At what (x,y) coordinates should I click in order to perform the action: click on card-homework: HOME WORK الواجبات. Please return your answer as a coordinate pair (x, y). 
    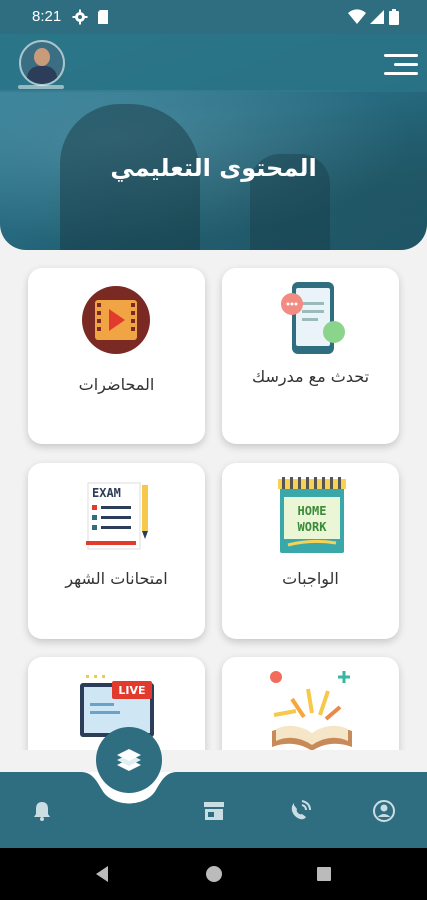
    Looking at the image, I should click on (310, 551).